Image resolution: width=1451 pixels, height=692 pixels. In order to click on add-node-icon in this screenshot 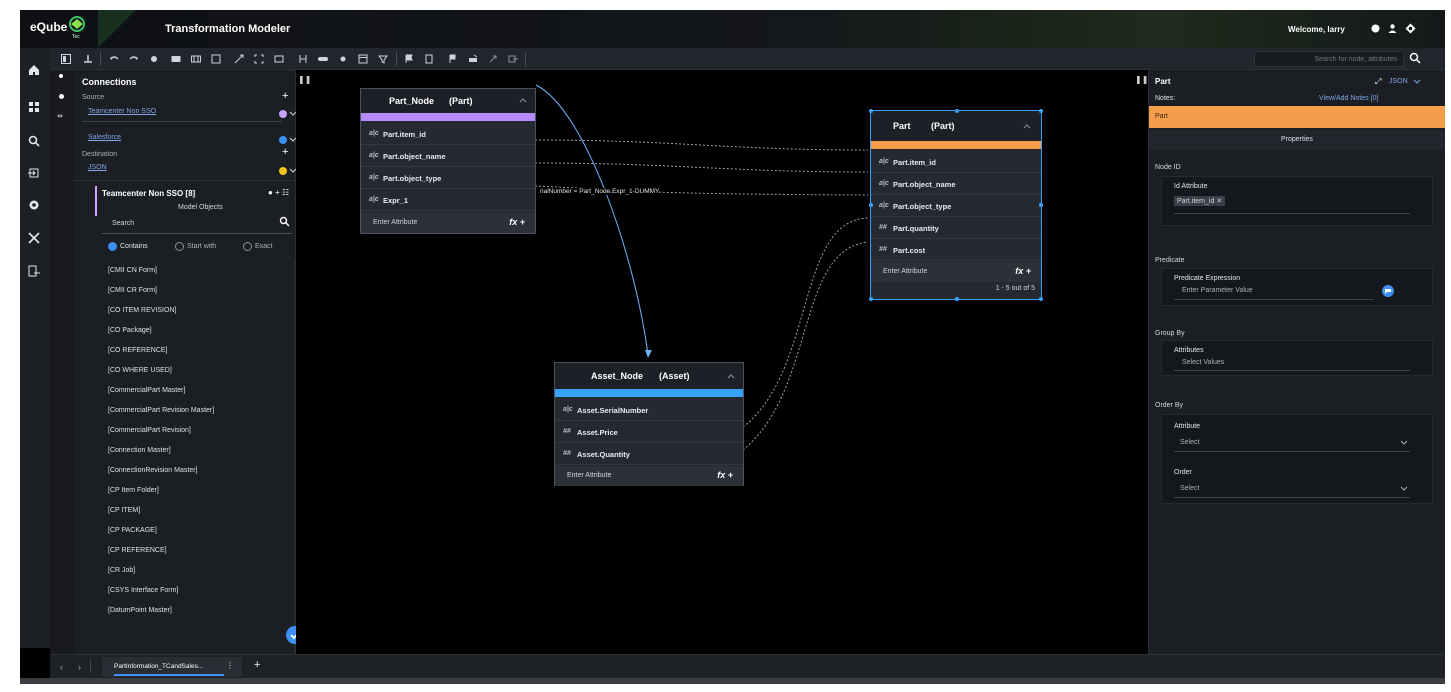, I will do `click(154, 59)`.